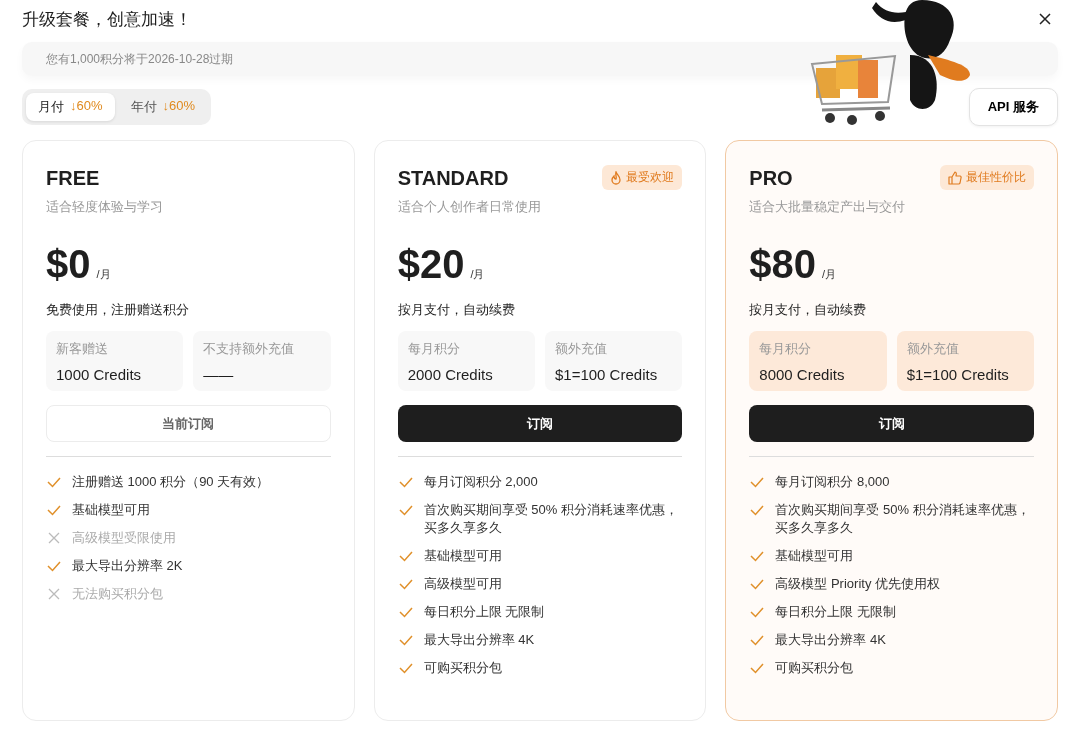 This screenshot has width=1080, height=740. I want to click on badge-label: 最受欢迎, so click(650, 177).